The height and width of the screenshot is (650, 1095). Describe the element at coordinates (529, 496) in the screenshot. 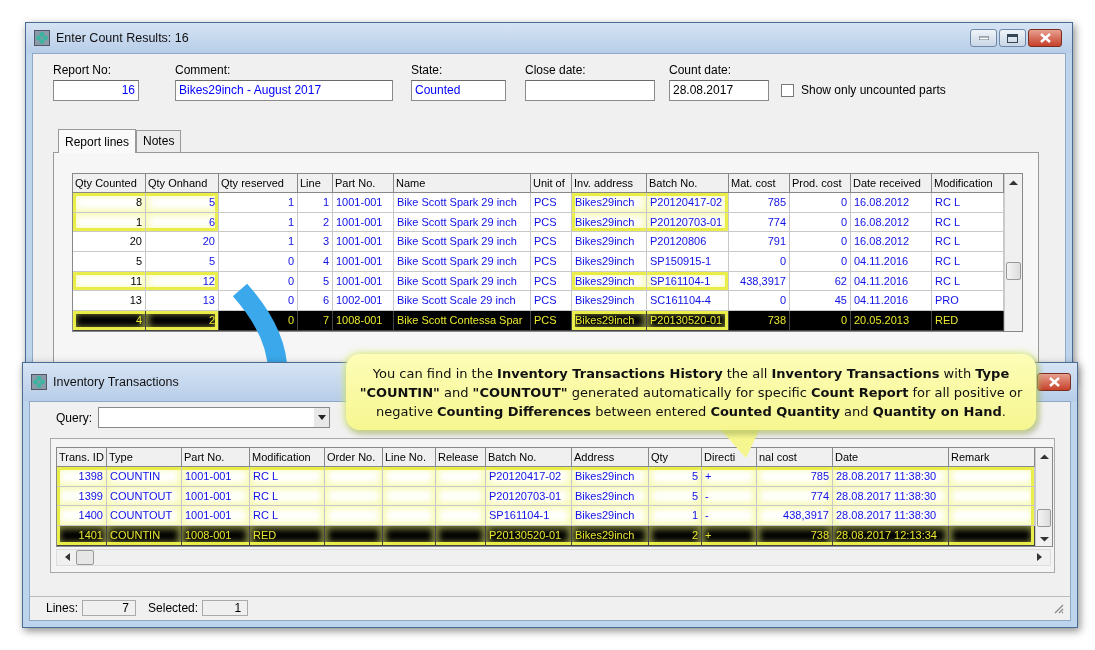

I see `table-cell: P20120703-01` at that location.